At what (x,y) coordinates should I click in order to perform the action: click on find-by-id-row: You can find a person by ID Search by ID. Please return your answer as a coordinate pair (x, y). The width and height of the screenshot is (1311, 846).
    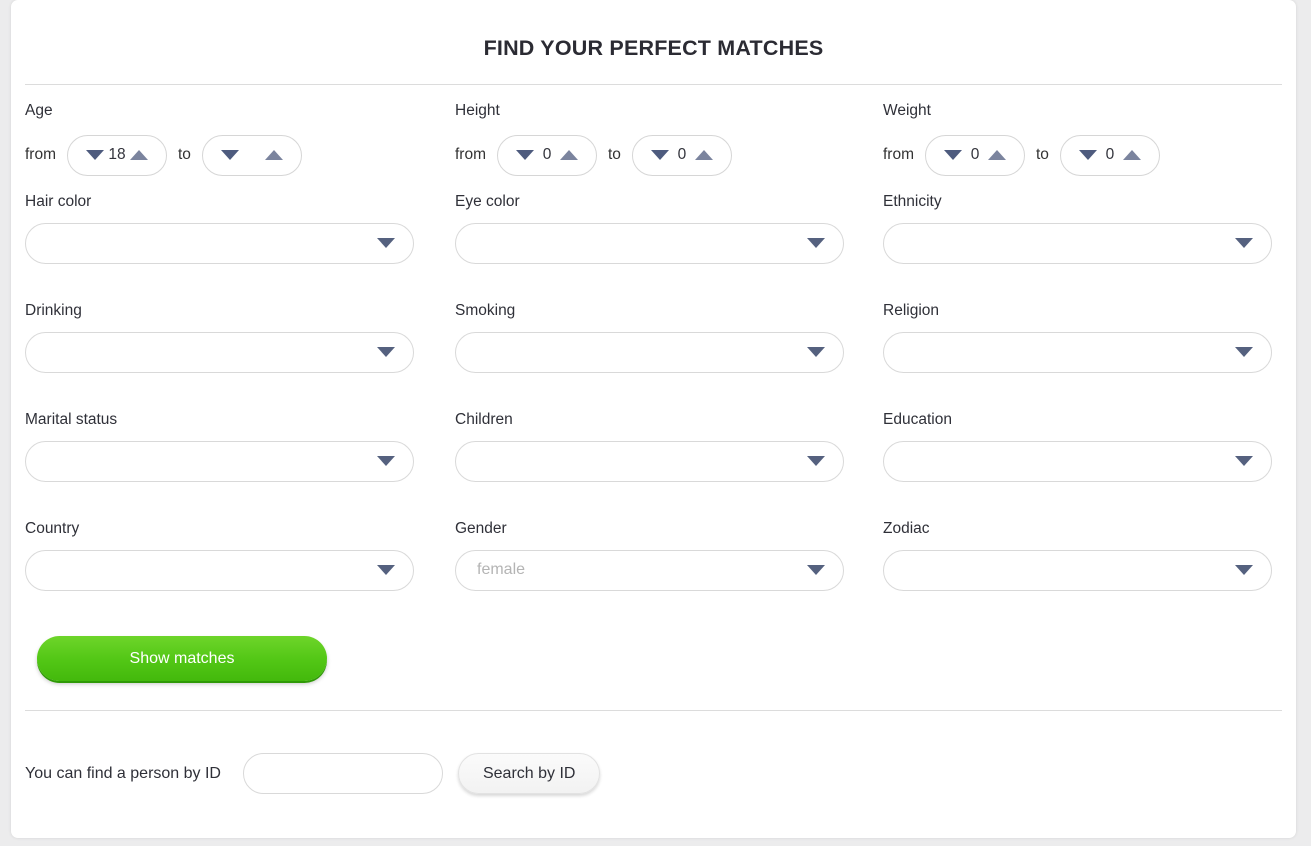
    Looking at the image, I should click on (653, 773).